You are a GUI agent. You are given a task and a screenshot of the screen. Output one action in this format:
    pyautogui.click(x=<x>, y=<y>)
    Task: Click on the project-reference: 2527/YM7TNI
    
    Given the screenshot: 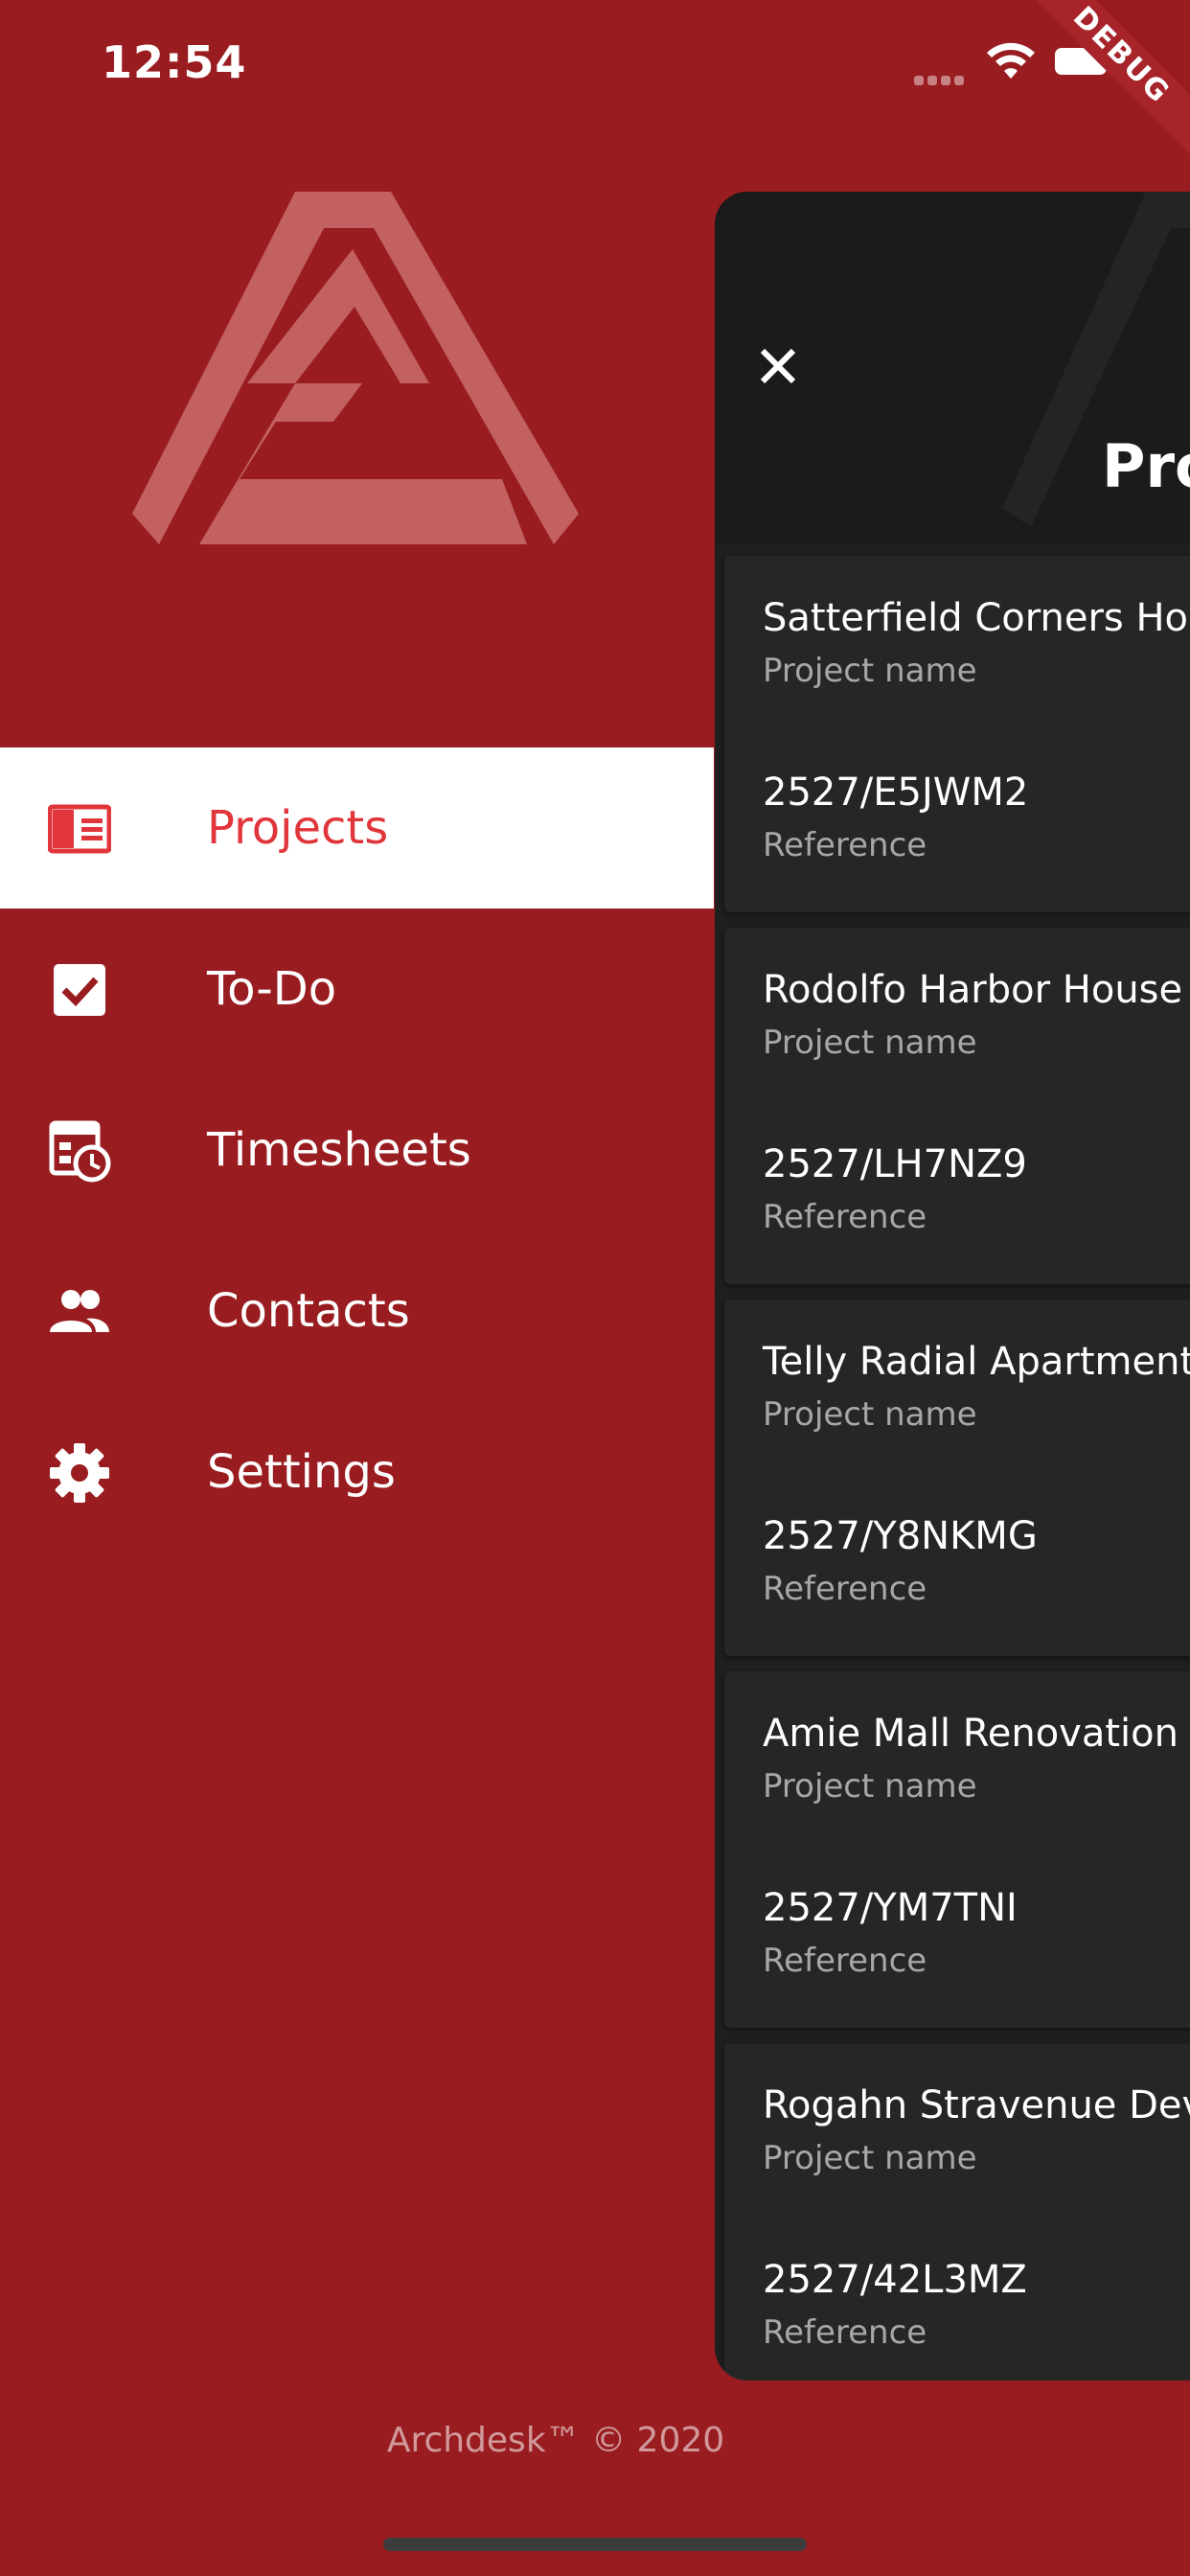 What is the action you would take?
    pyautogui.click(x=890, y=1908)
    